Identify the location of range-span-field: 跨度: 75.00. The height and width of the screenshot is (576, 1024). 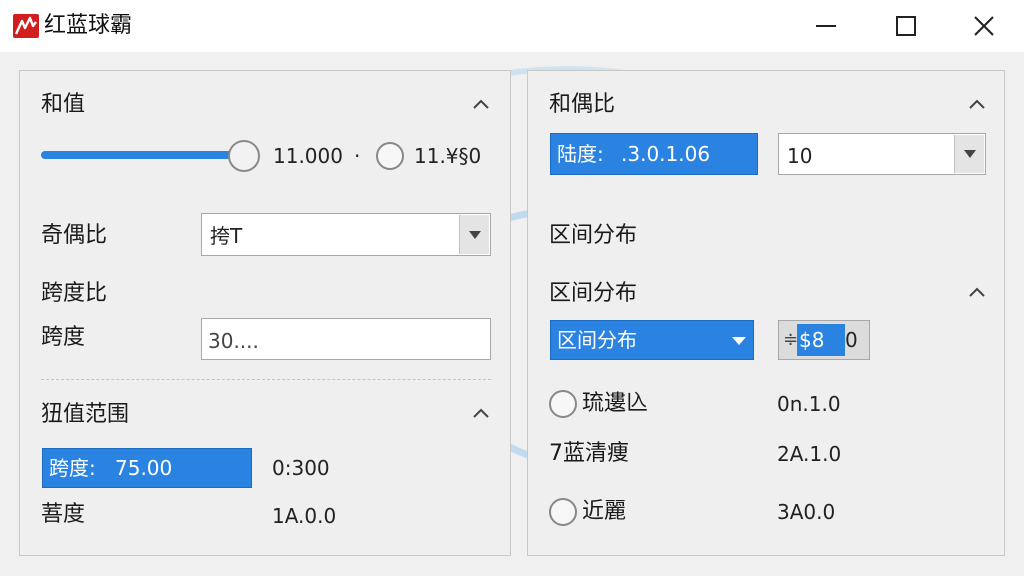
(147, 468).